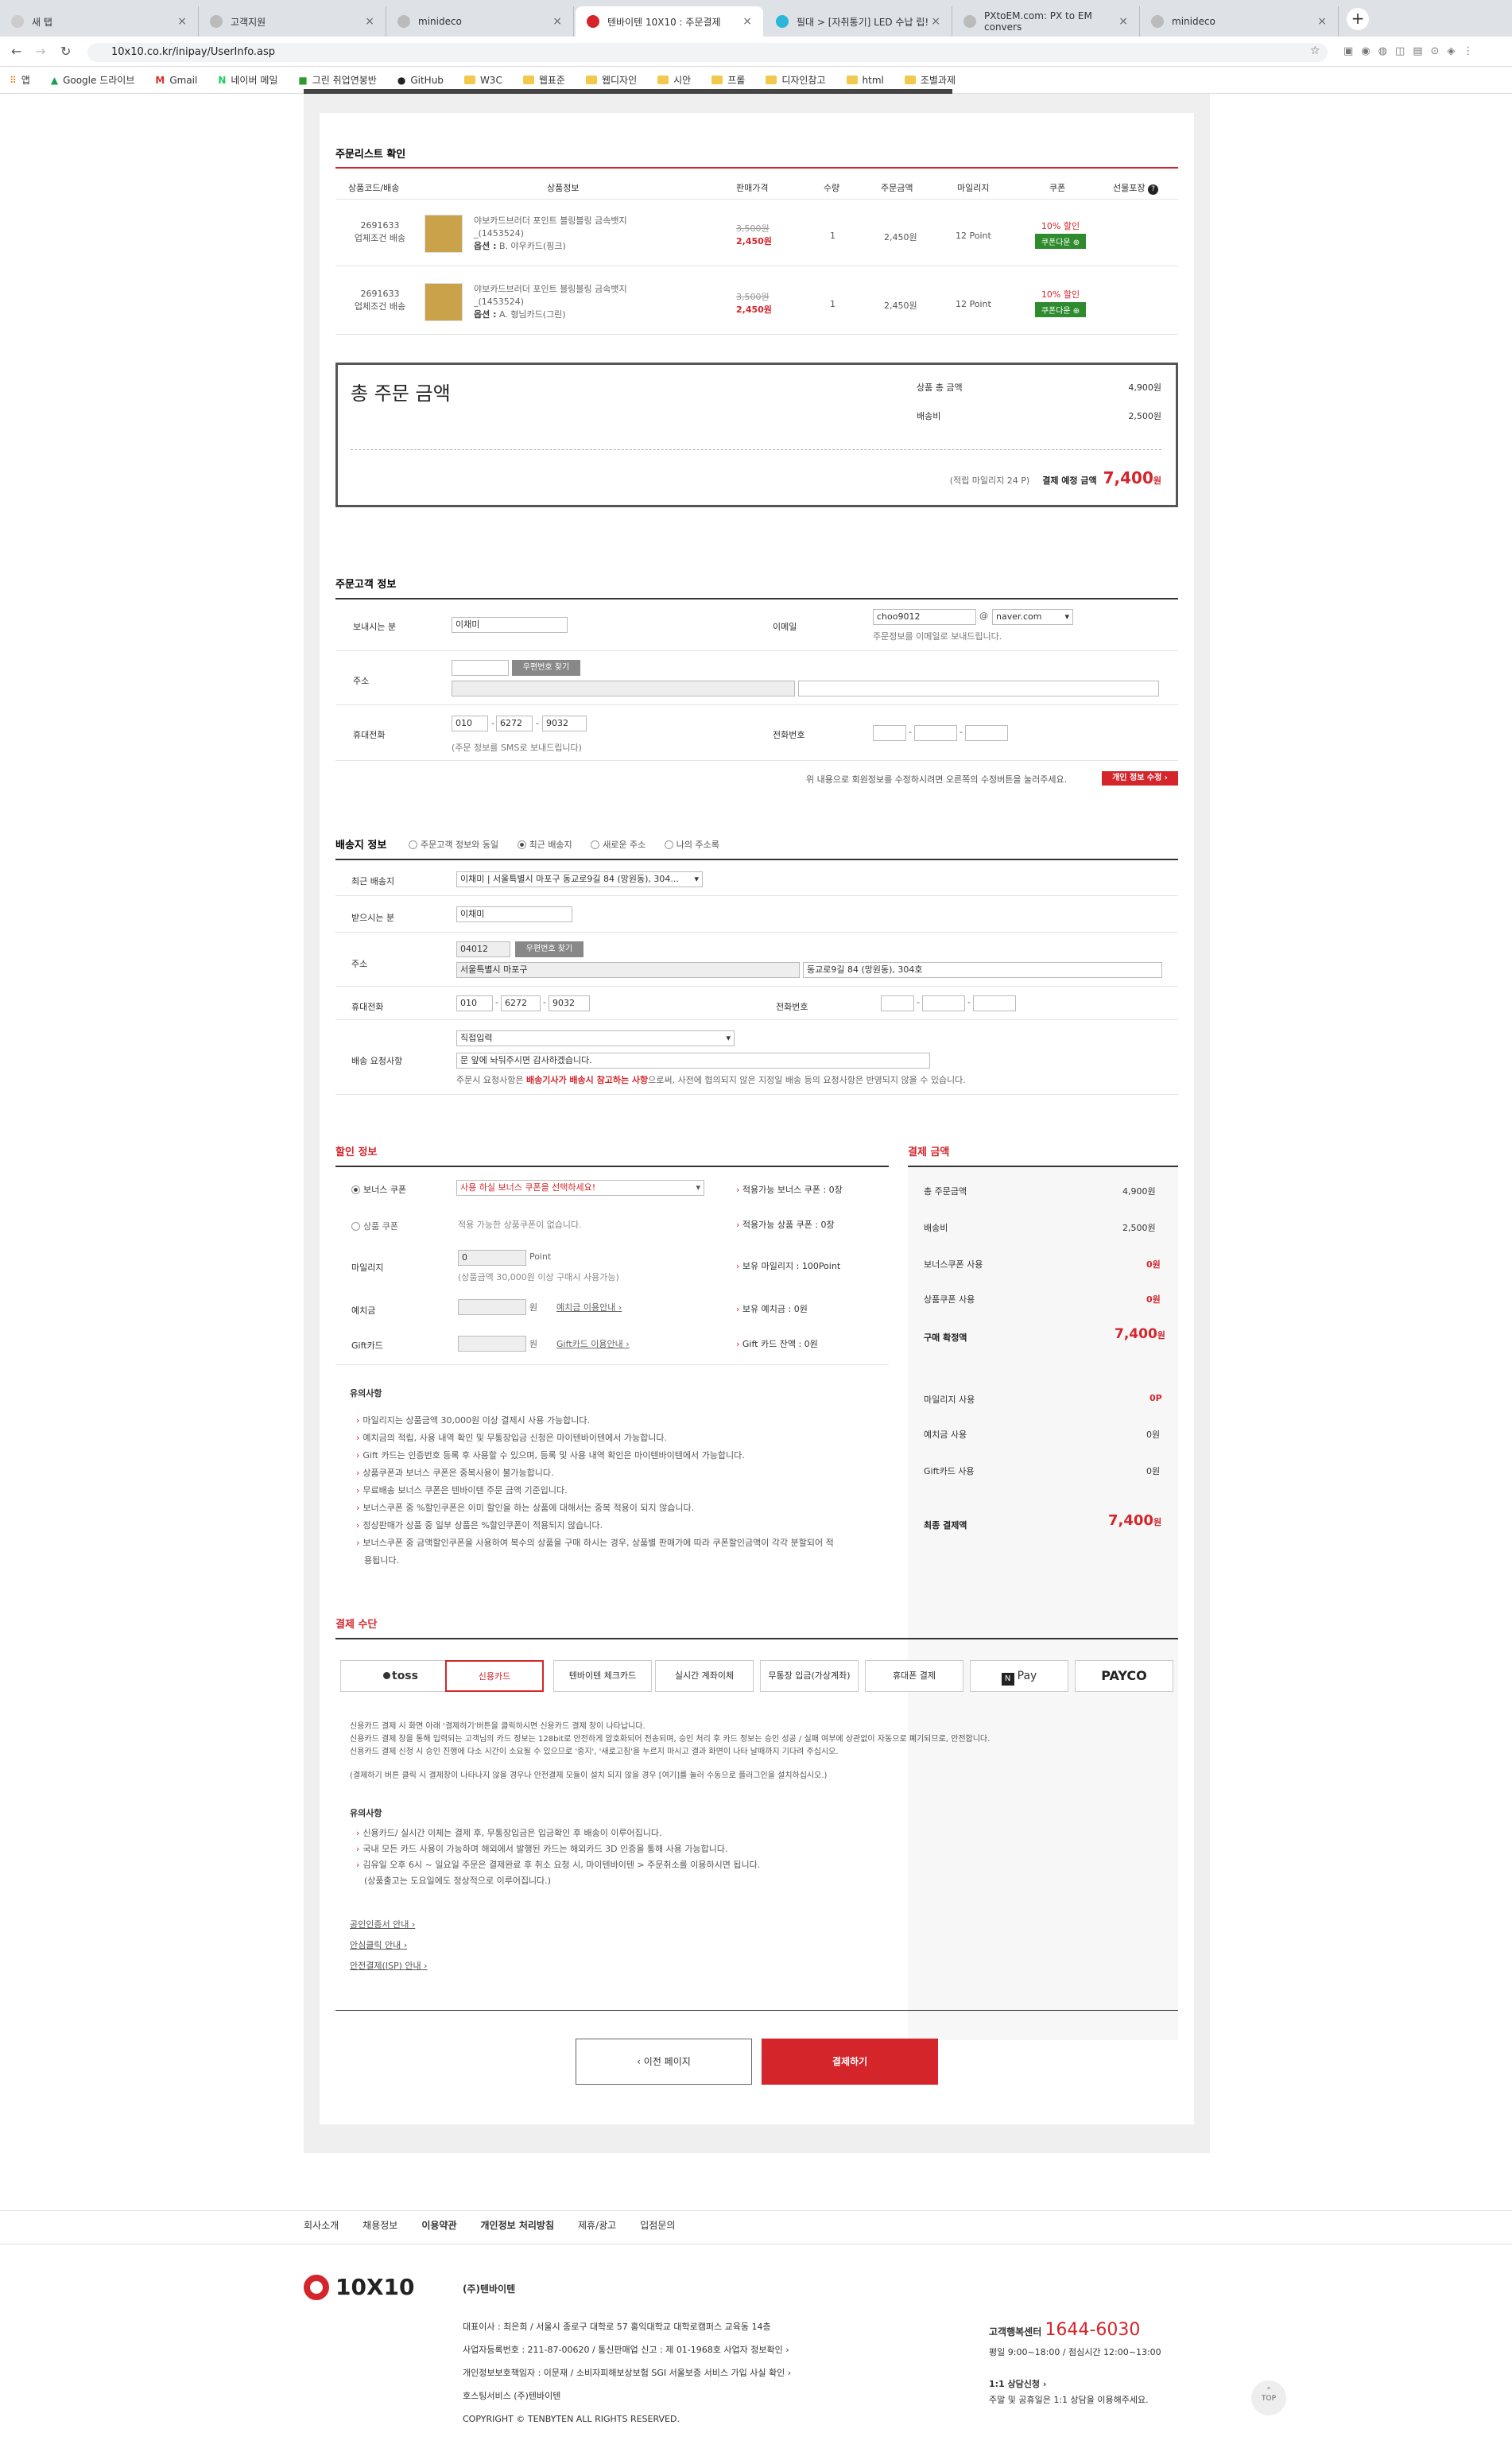 This screenshot has height=2452, width=1512. I want to click on request-input: 문 앞에 놔둬주시면 감사하겠습니다., so click(693, 1061).